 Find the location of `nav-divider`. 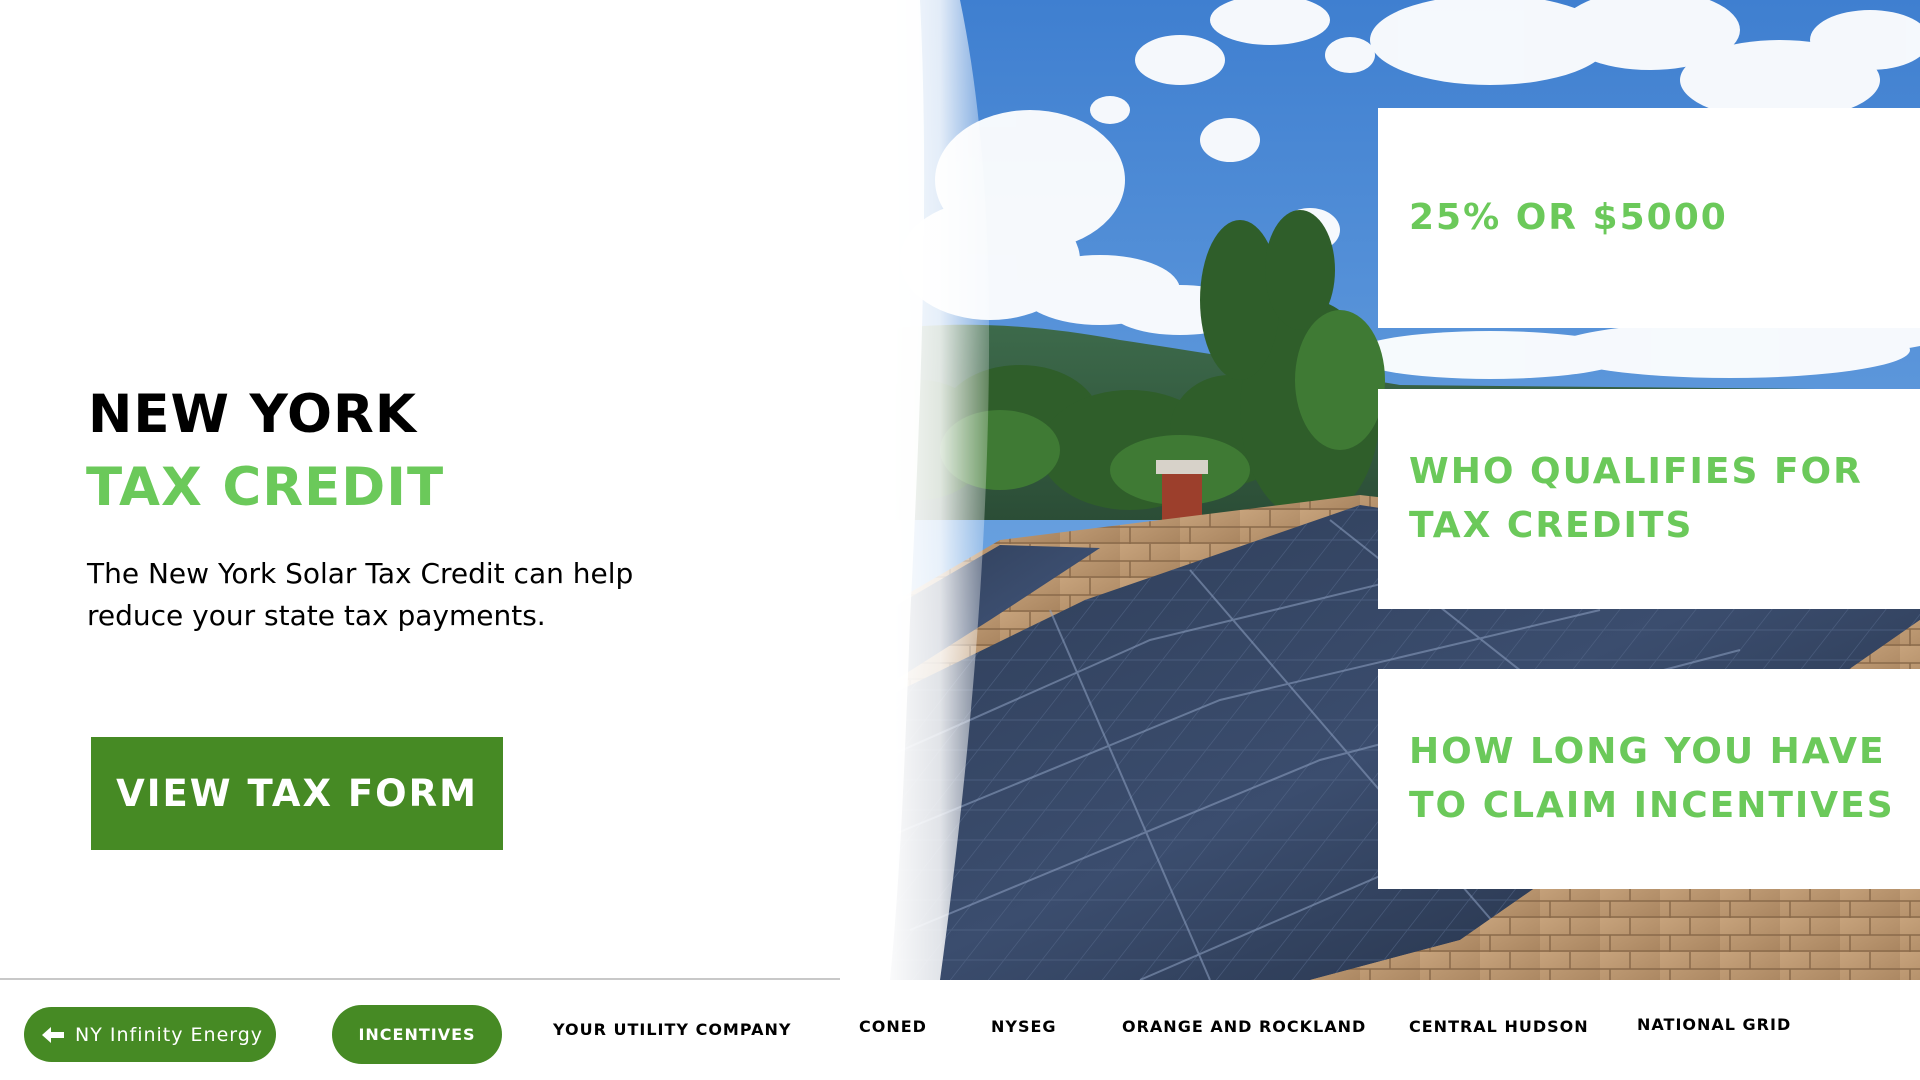

nav-divider is located at coordinates (420, 979).